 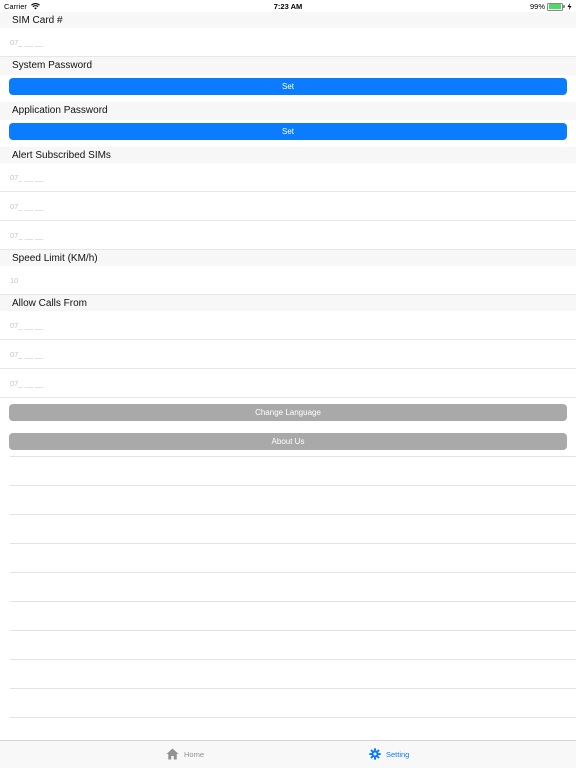 I want to click on battery-percent: 99%, so click(x=537, y=6).